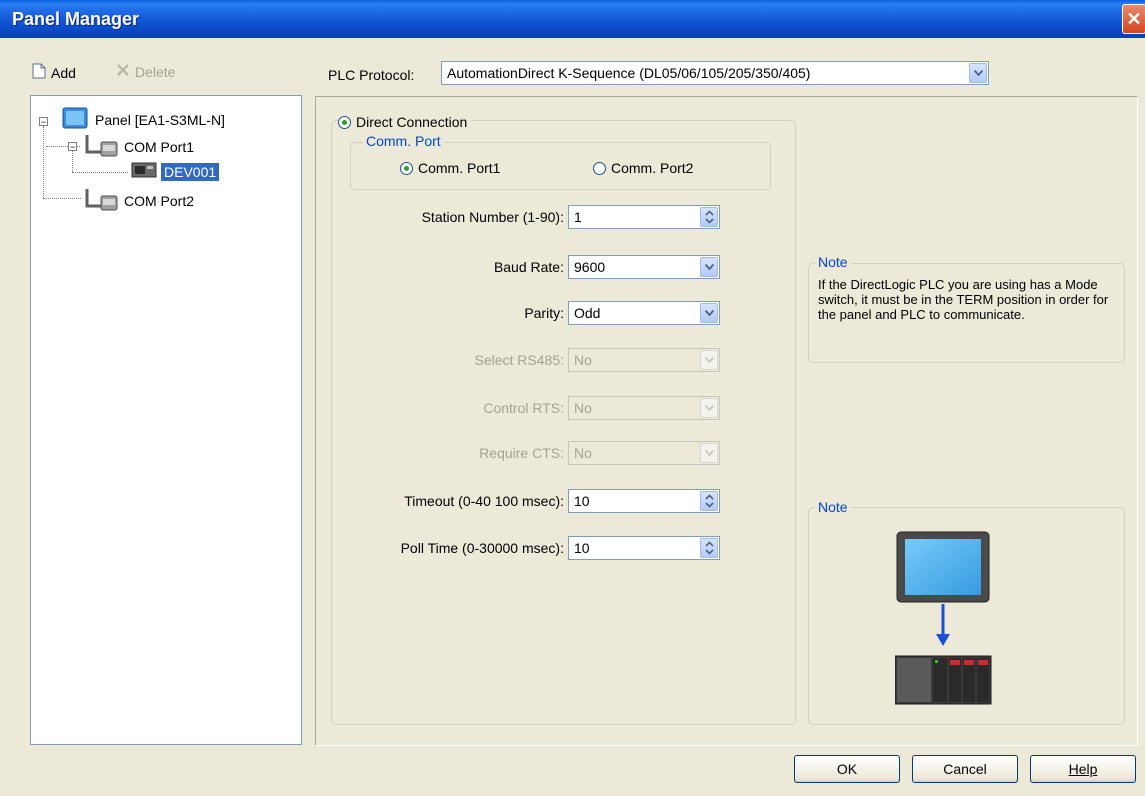 This screenshot has height=796, width=1145. I want to click on station-number-spinner: 1, so click(644, 217).